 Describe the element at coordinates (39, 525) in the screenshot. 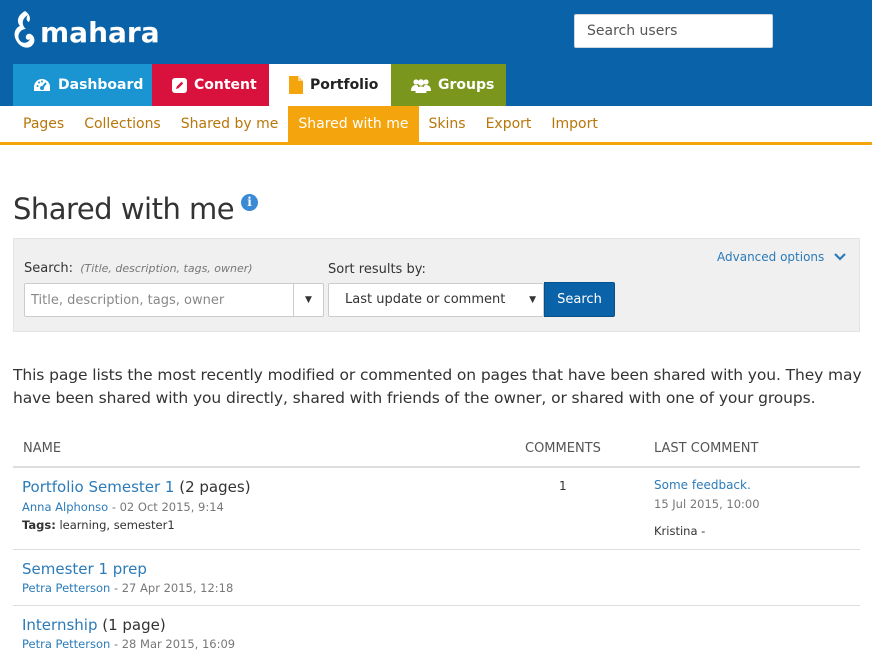

I see `row-tags-label: Tags:` at that location.